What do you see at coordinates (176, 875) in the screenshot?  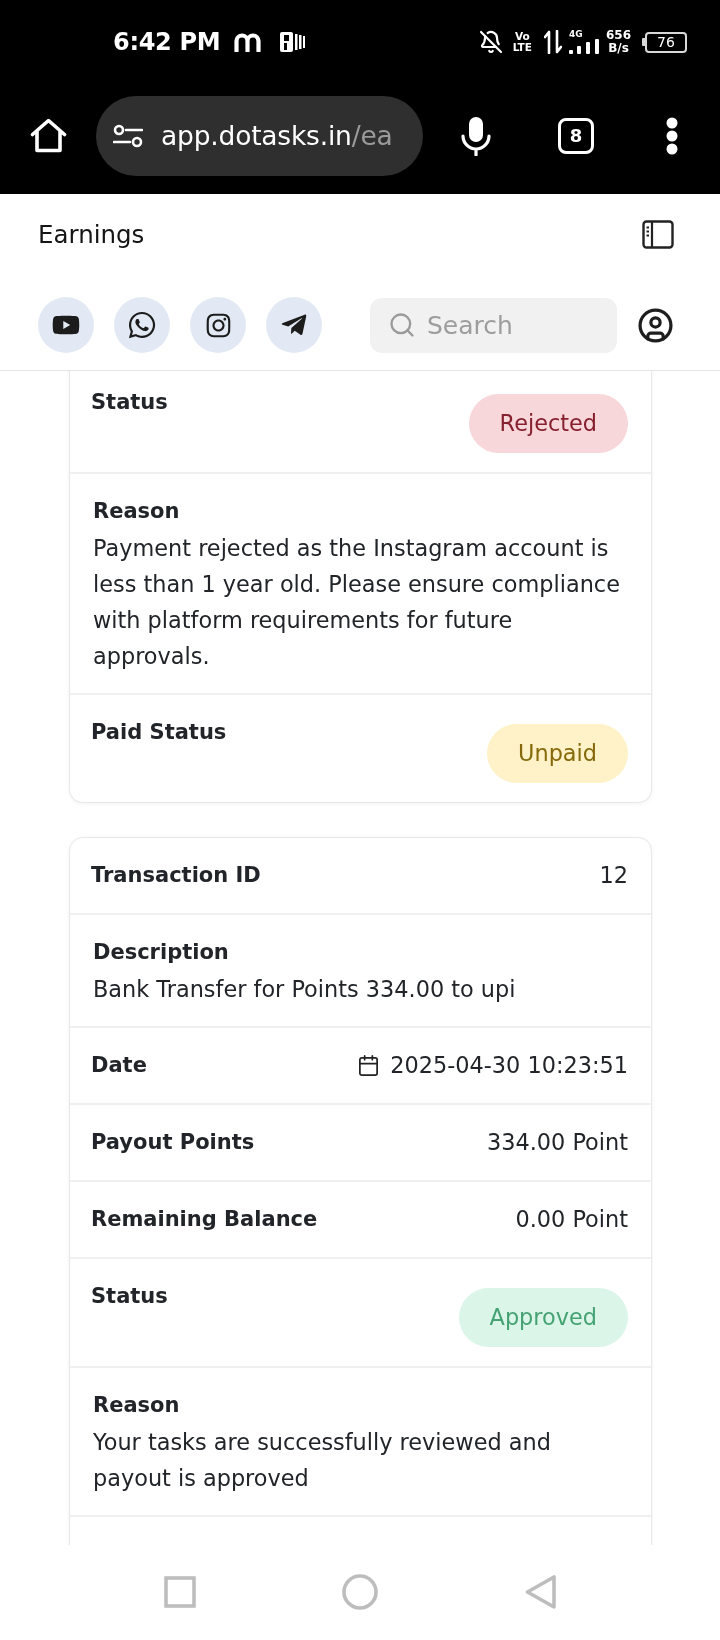 I see `field-label: Transaction ID` at bounding box center [176, 875].